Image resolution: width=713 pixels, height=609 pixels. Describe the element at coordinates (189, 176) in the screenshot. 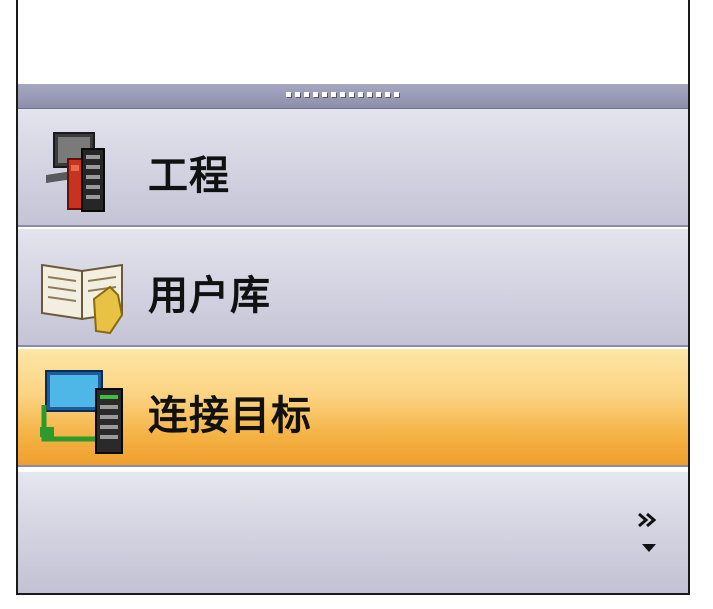

I see `nav-item-label: 工程` at that location.